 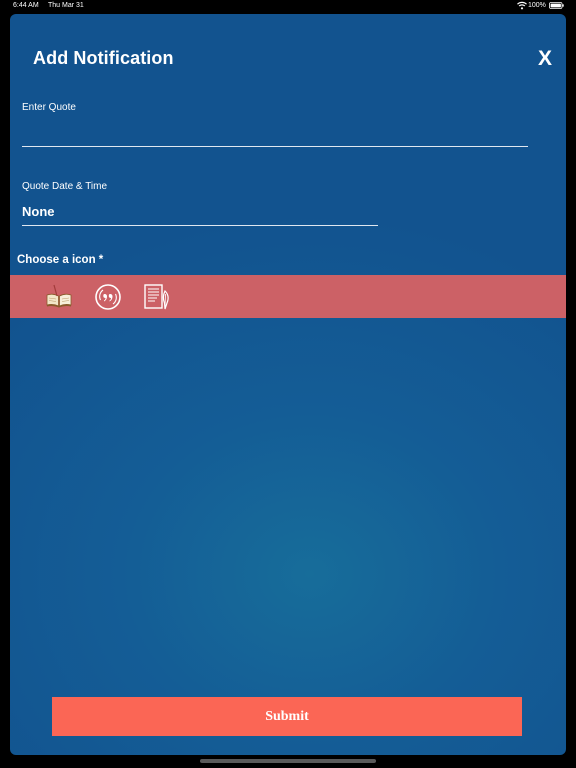 What do you see at coordinates (537, 5) in the screenshot?
I see `battery-percent: 100%` at bounding box center [537, 5].